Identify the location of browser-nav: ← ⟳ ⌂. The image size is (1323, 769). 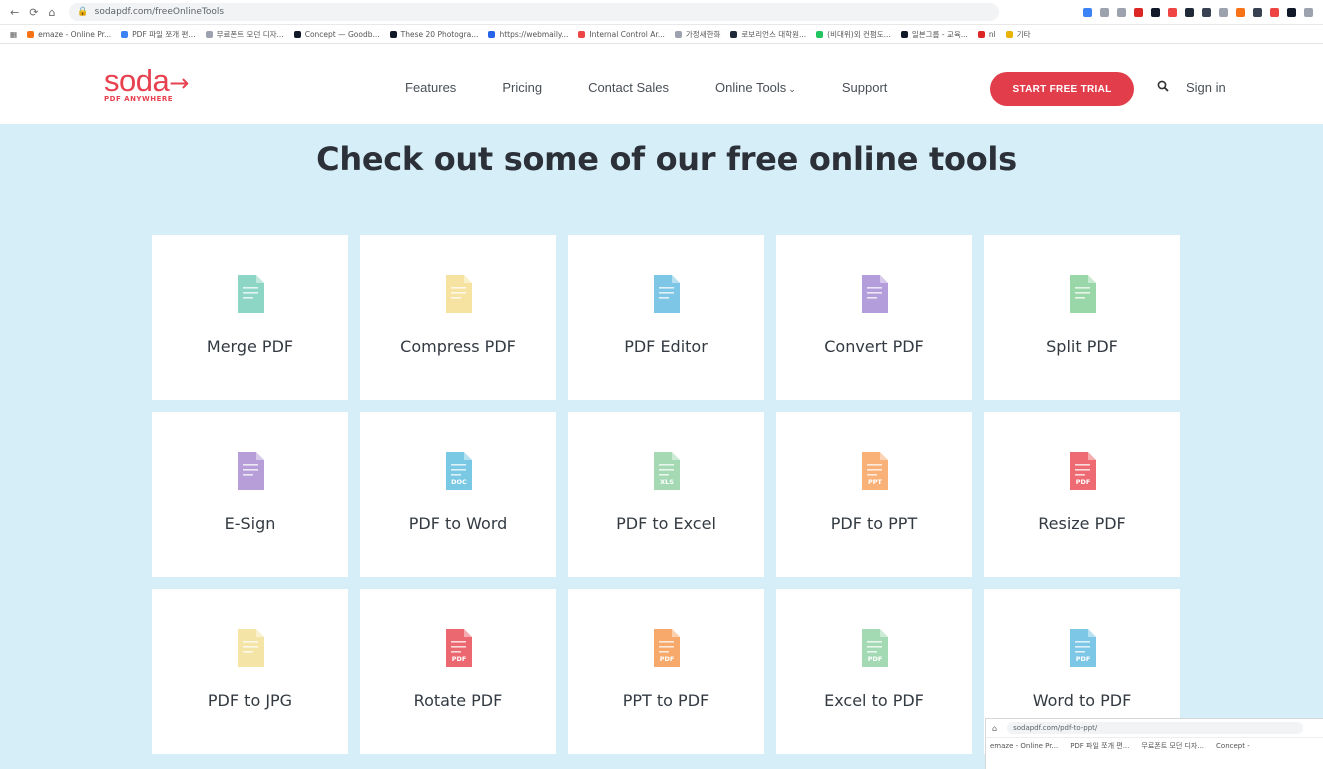
(27, 12).